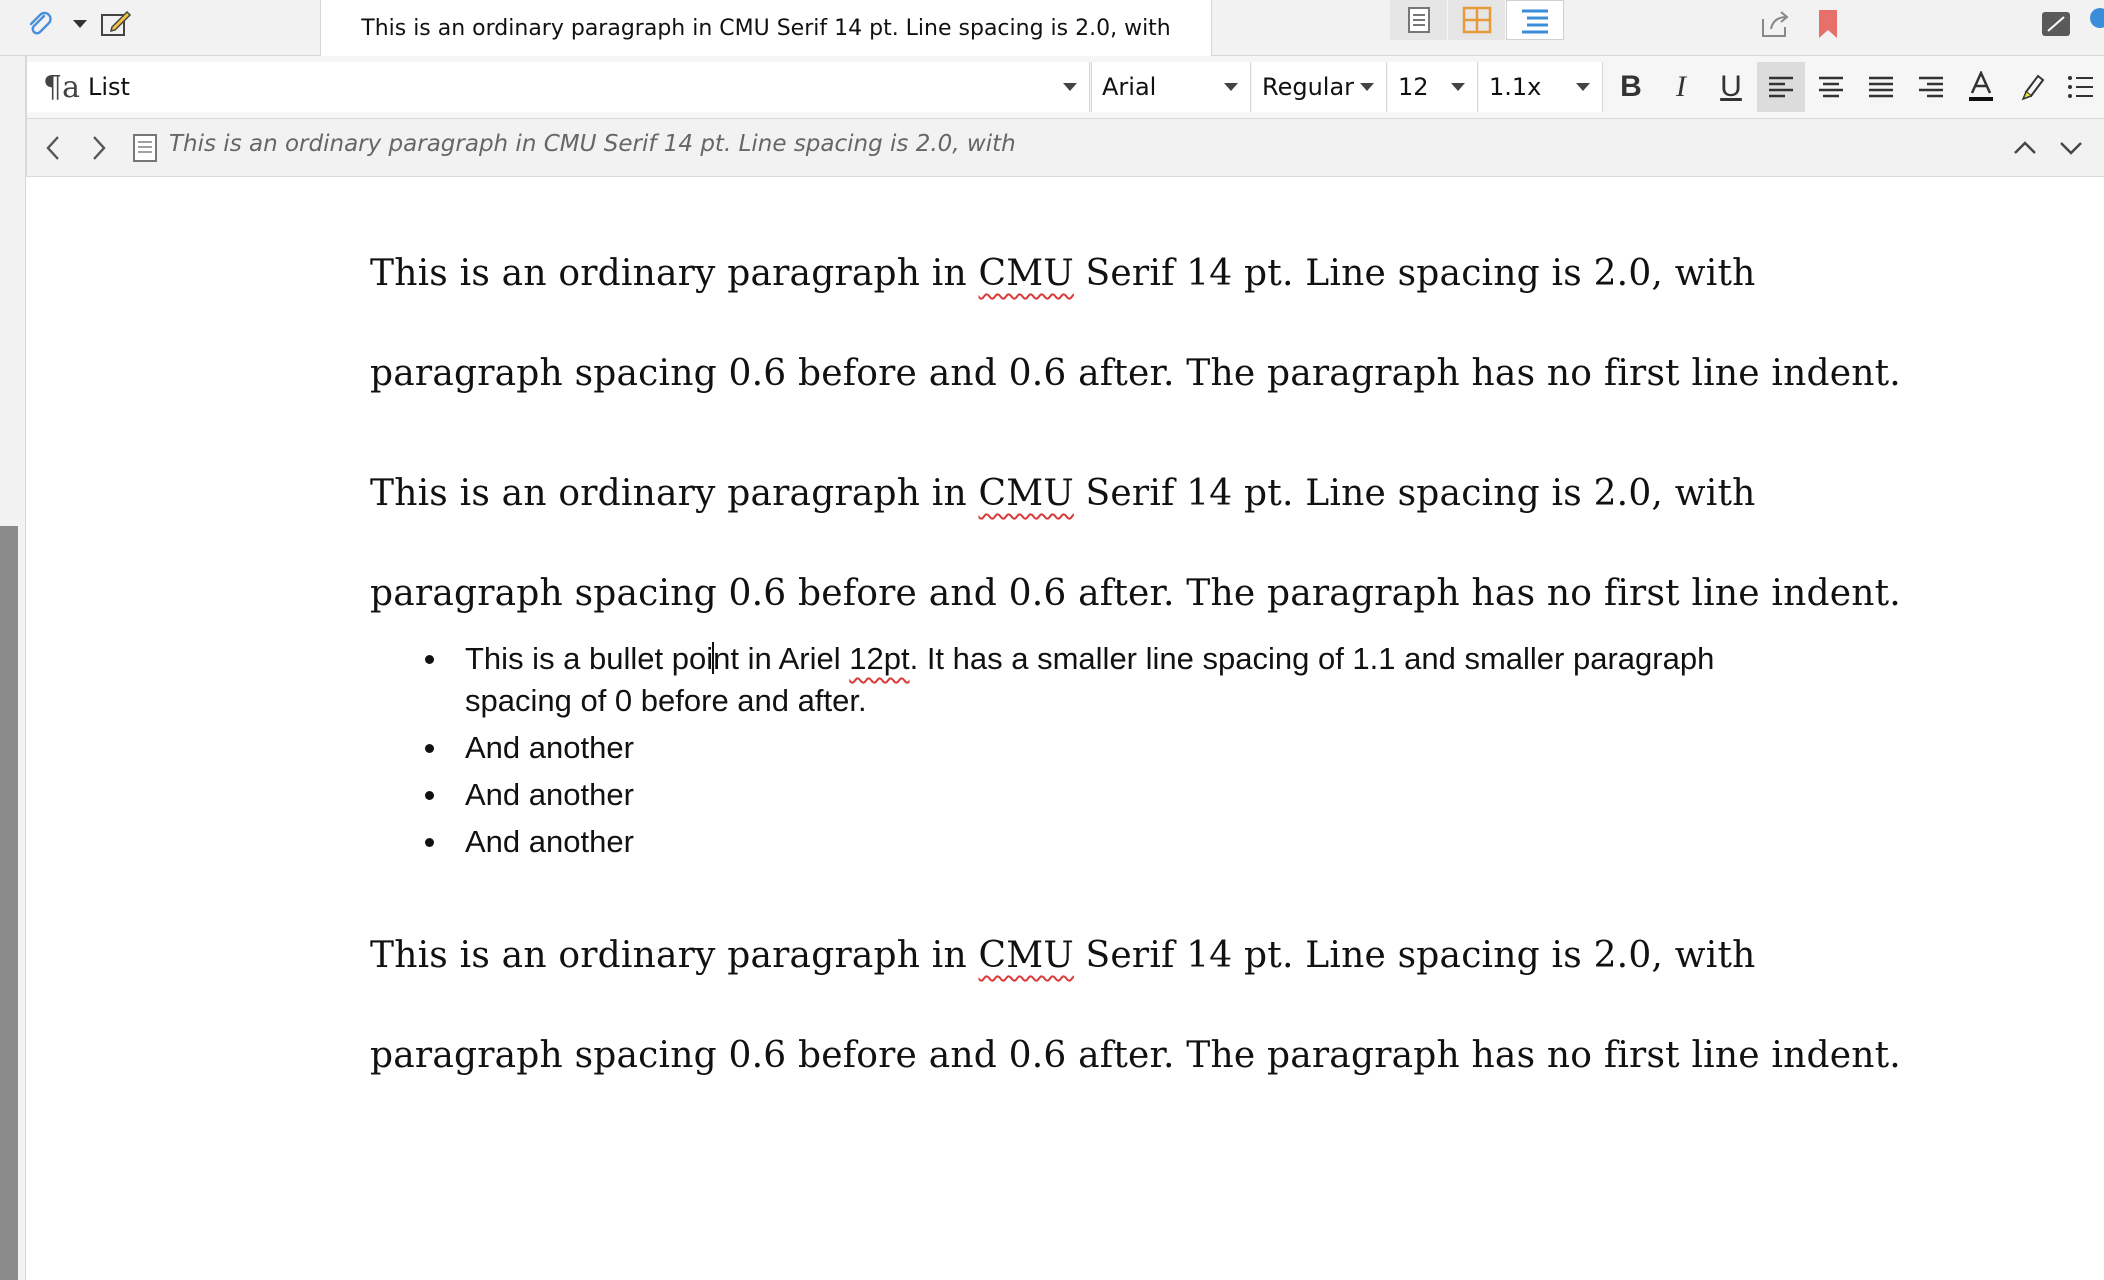  I want to click on grid-view-icon, so click(1477, 20).